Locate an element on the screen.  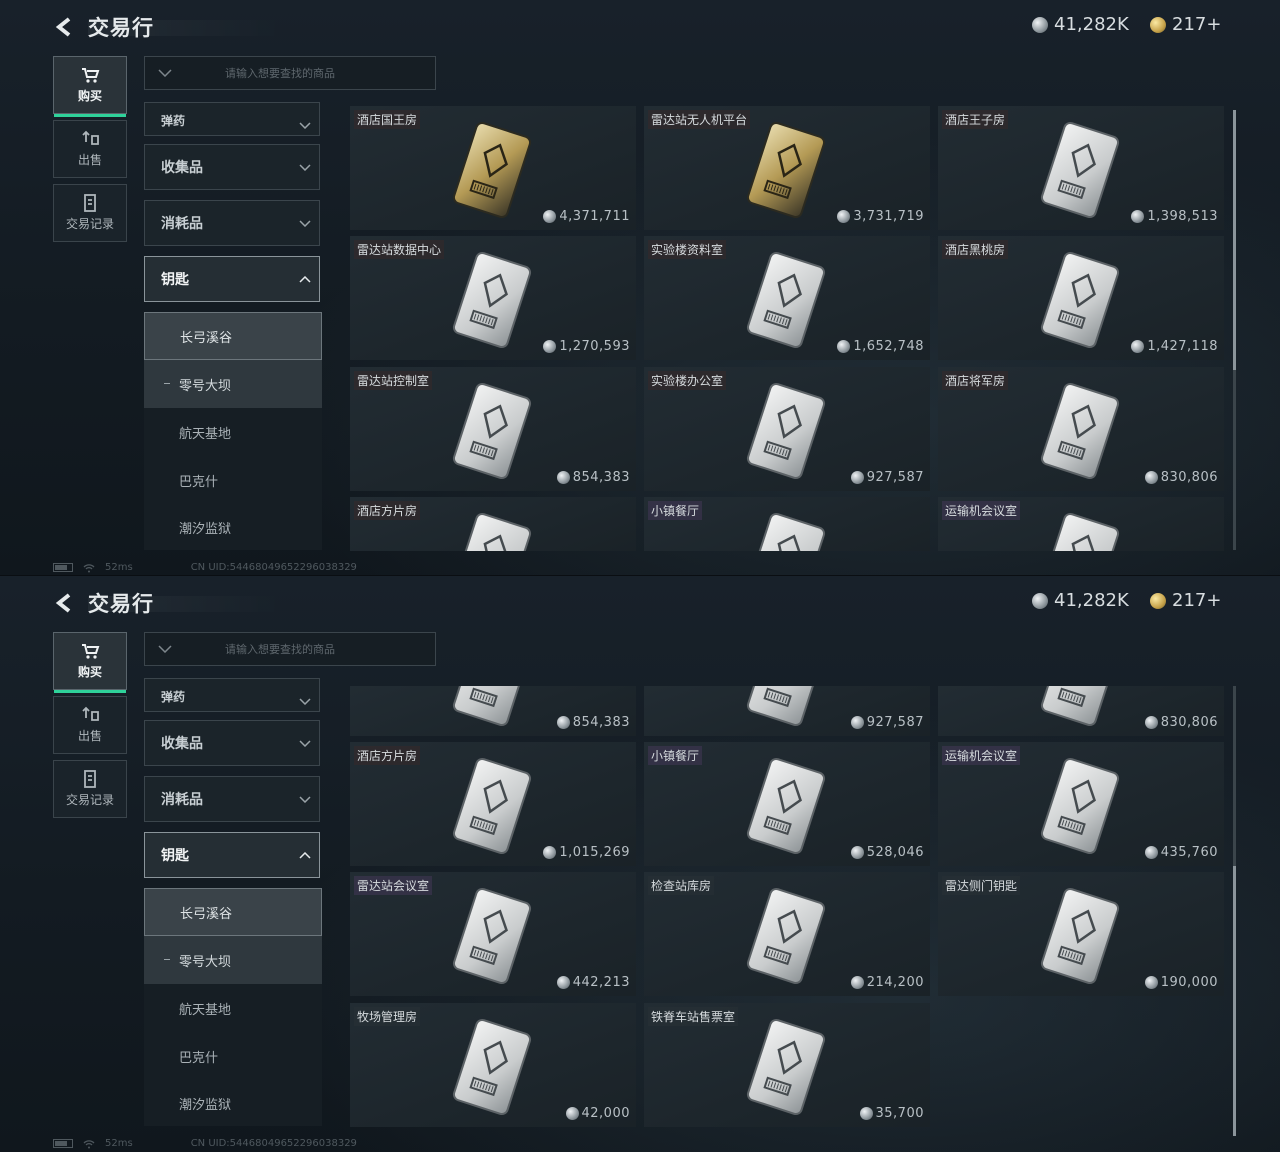
item-card: 小镇餐厅 528,046 is located at coordinates (787, 804).